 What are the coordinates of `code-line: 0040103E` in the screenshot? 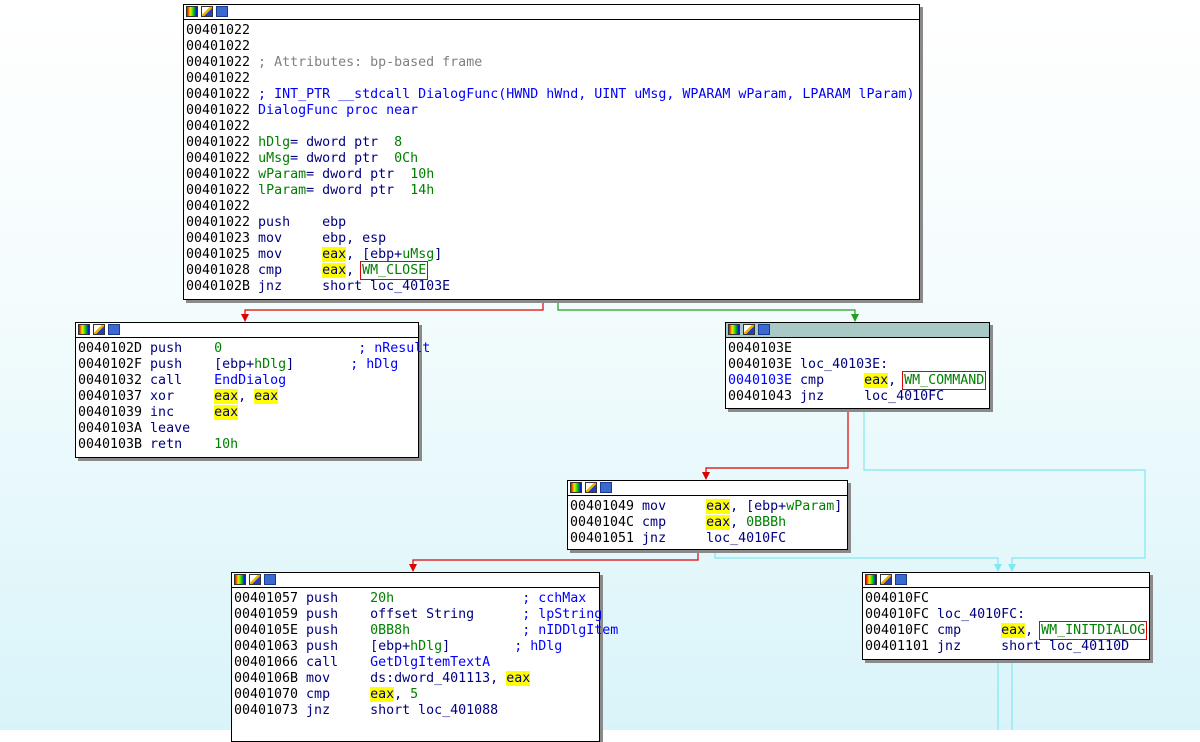 It's located at (857, 349).